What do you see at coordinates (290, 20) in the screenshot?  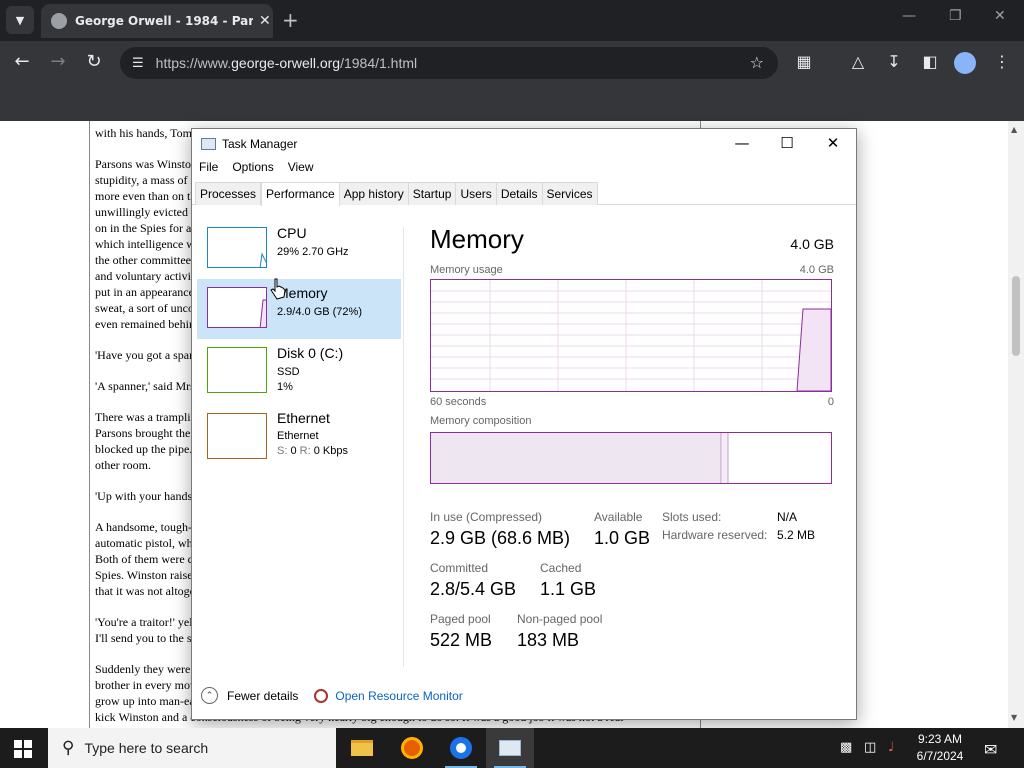 I see `new-tab-button: +` at bounding box center [290, 20].